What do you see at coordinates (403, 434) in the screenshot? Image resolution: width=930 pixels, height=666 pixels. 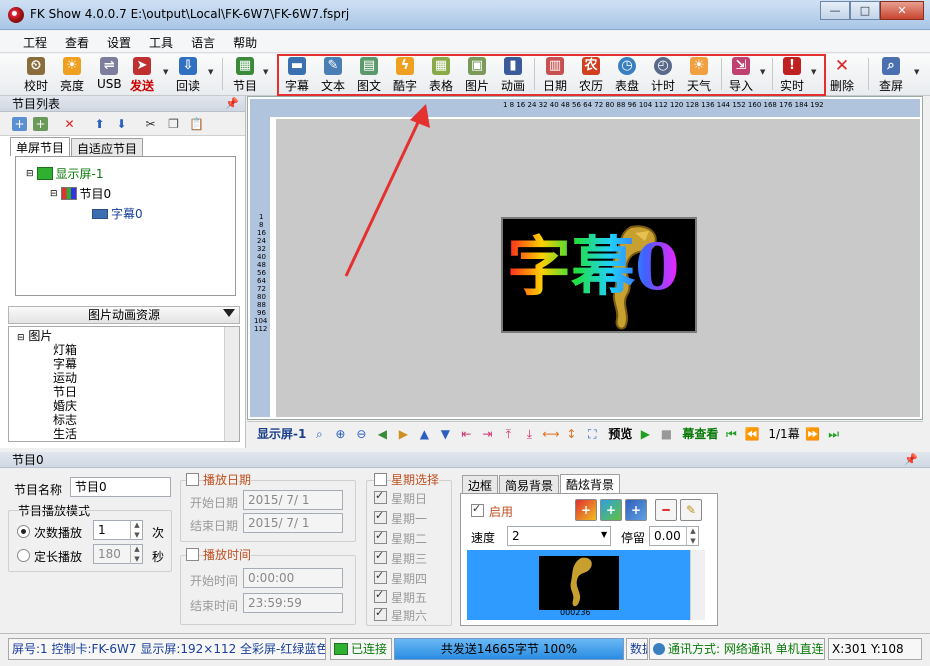 I see `arrow-right-icon: ▶` at bounding box center [403, 434].